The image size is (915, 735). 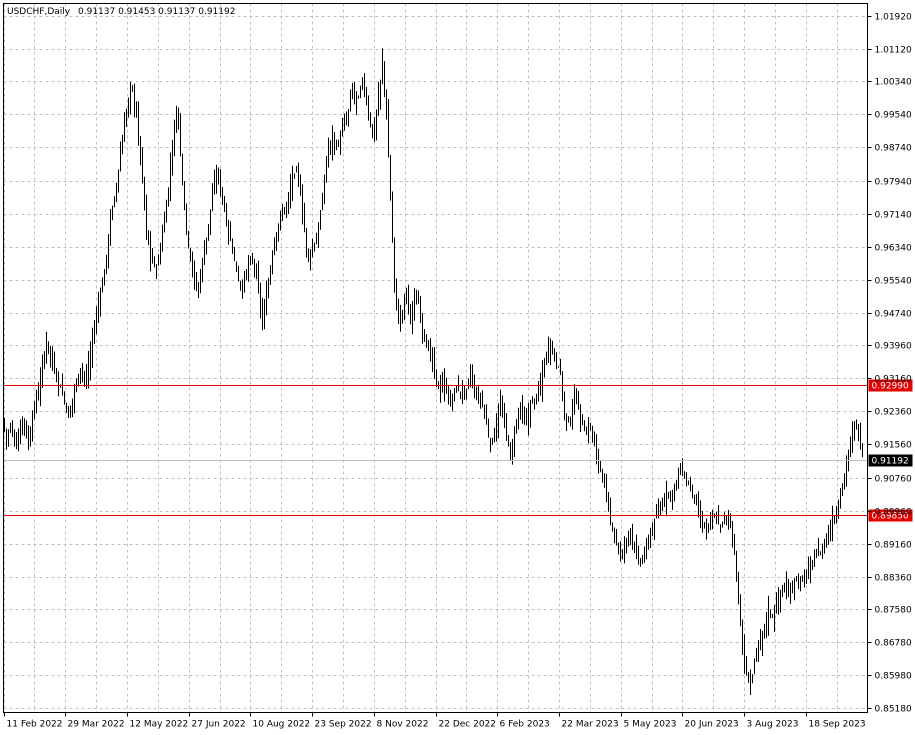 I want to click on x-tick-label: 27 Jun 2022, so click(x=219, y=725).